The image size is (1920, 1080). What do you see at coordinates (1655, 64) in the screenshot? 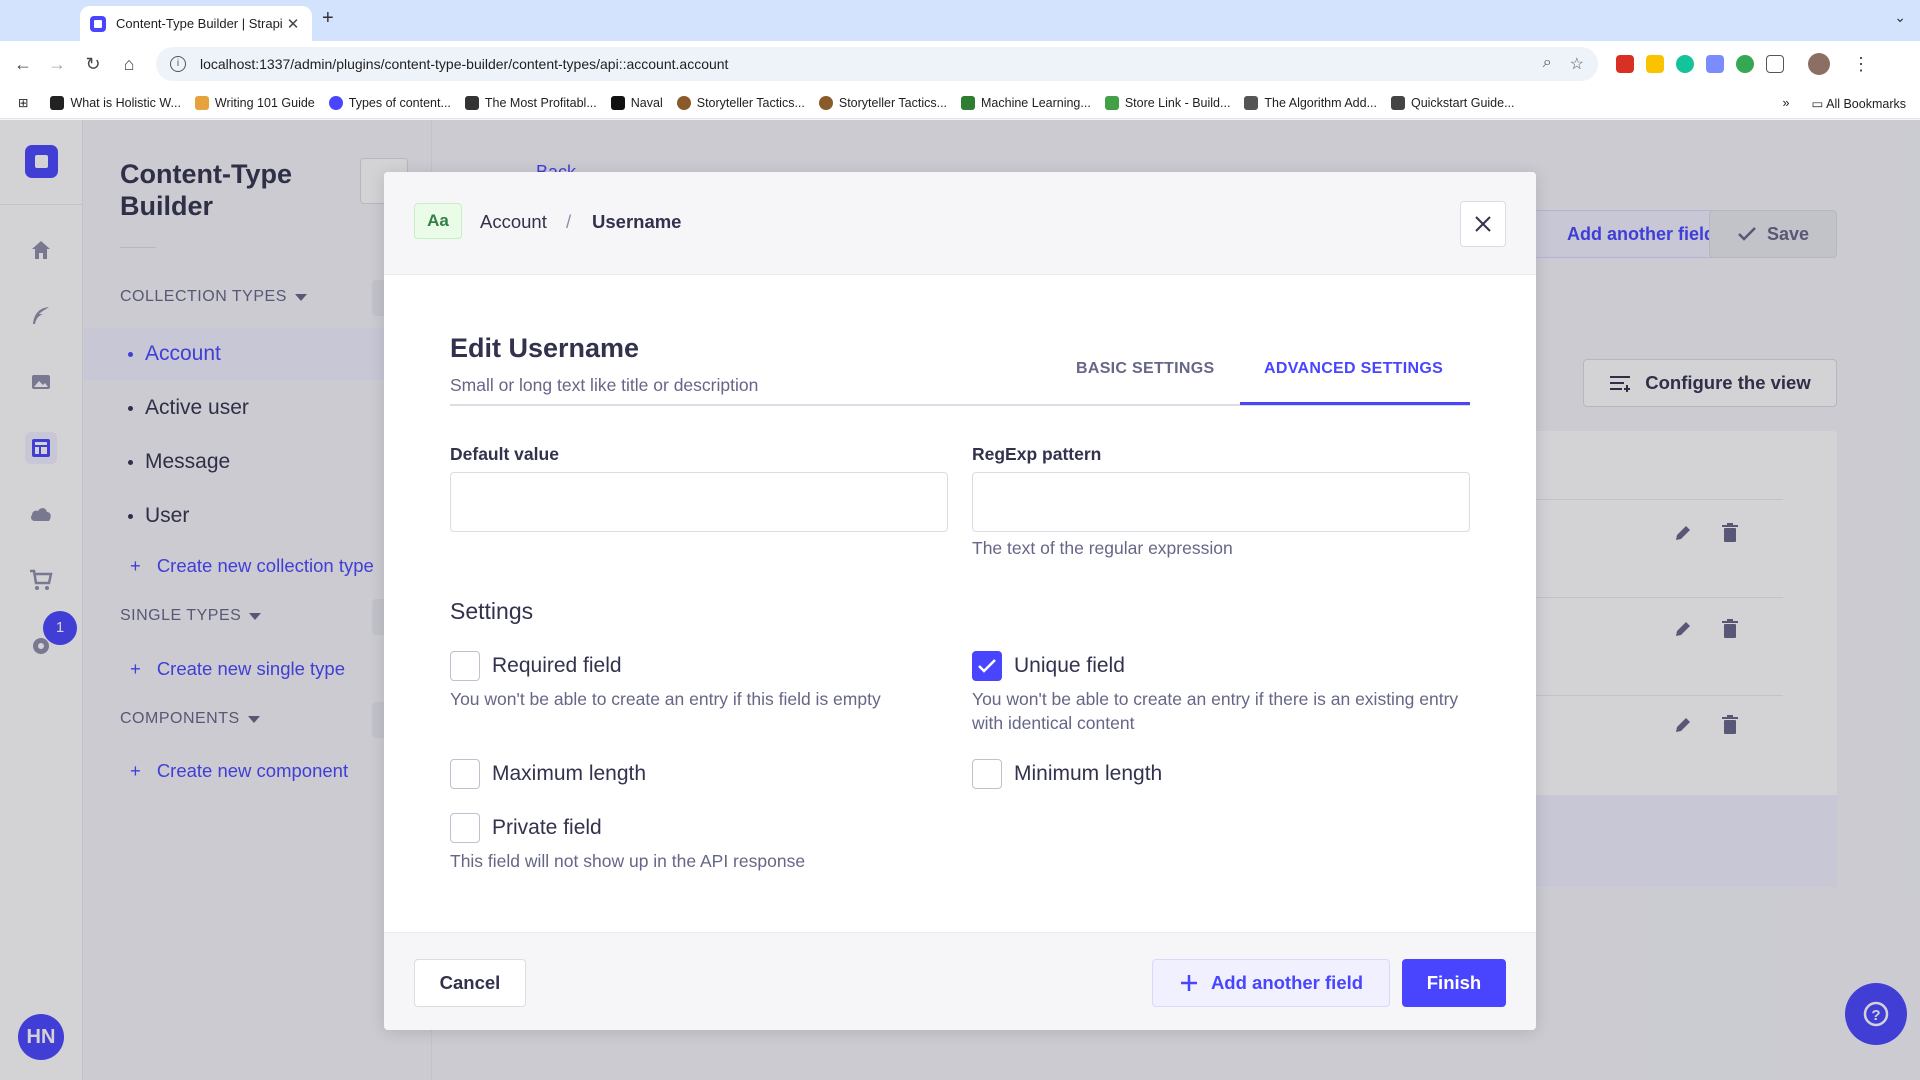
I see `extension-yellow-icon` at bounding box center [1655, 64].